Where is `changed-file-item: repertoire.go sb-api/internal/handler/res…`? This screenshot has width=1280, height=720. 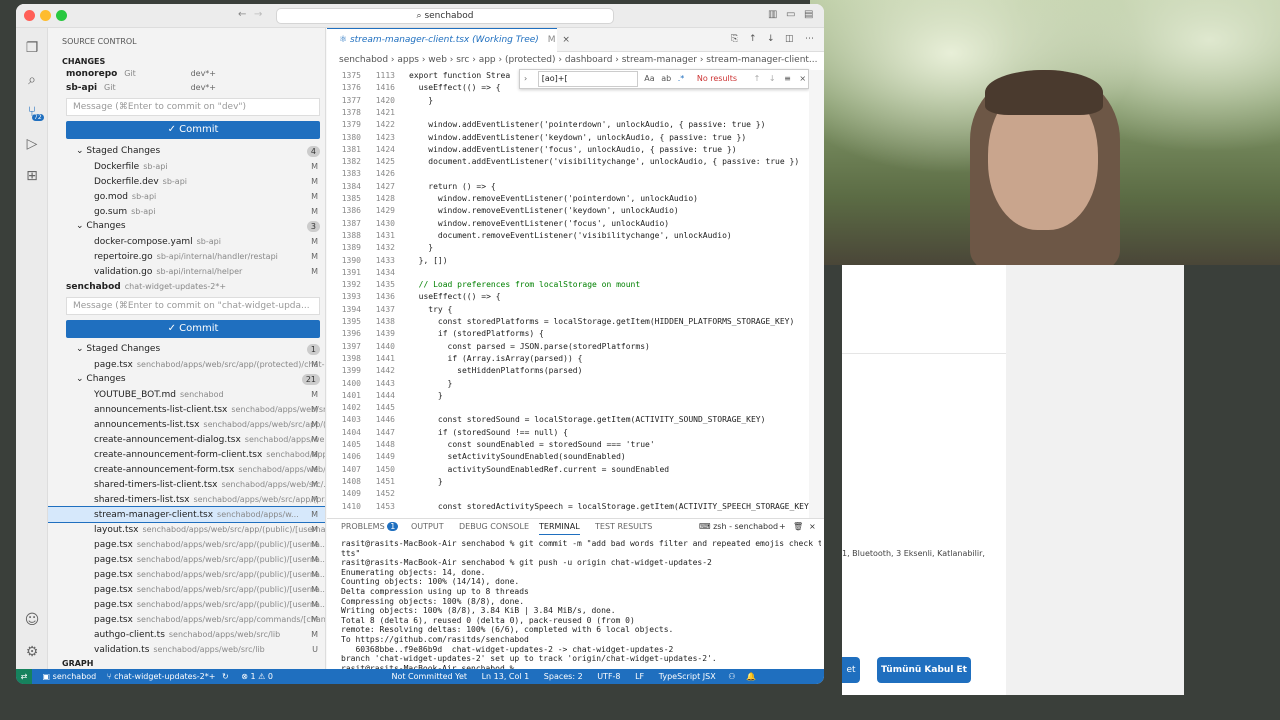 changed-file-item: repertoire.go sb-api/internal/handler/res… is located at coordinates (186, 256).